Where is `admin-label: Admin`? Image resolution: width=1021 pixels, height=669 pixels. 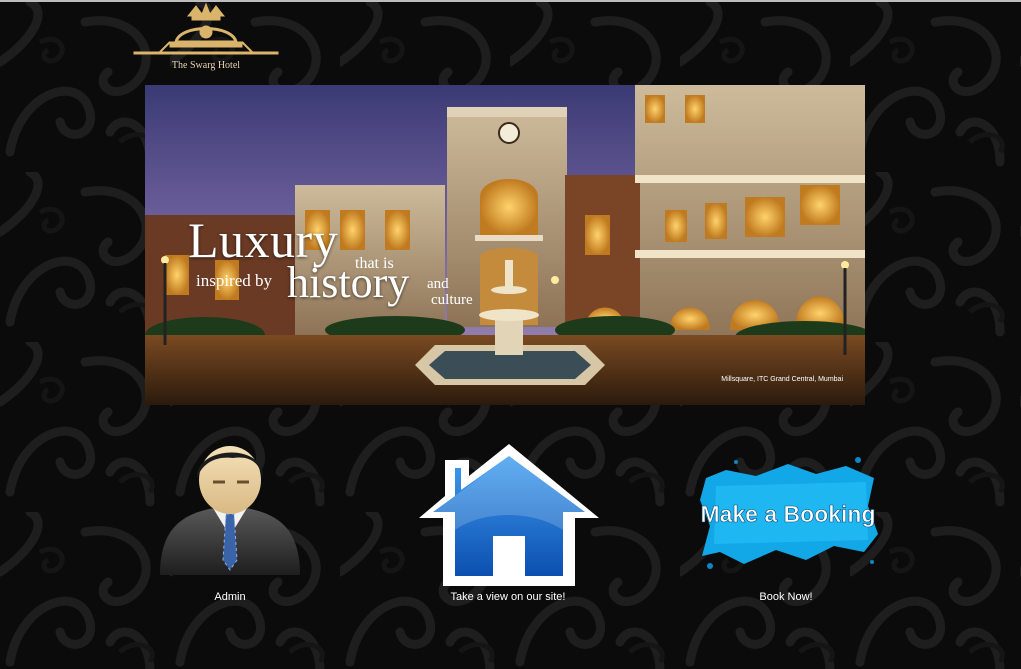
admin-label: Admin is located at coordinates (230, 597).